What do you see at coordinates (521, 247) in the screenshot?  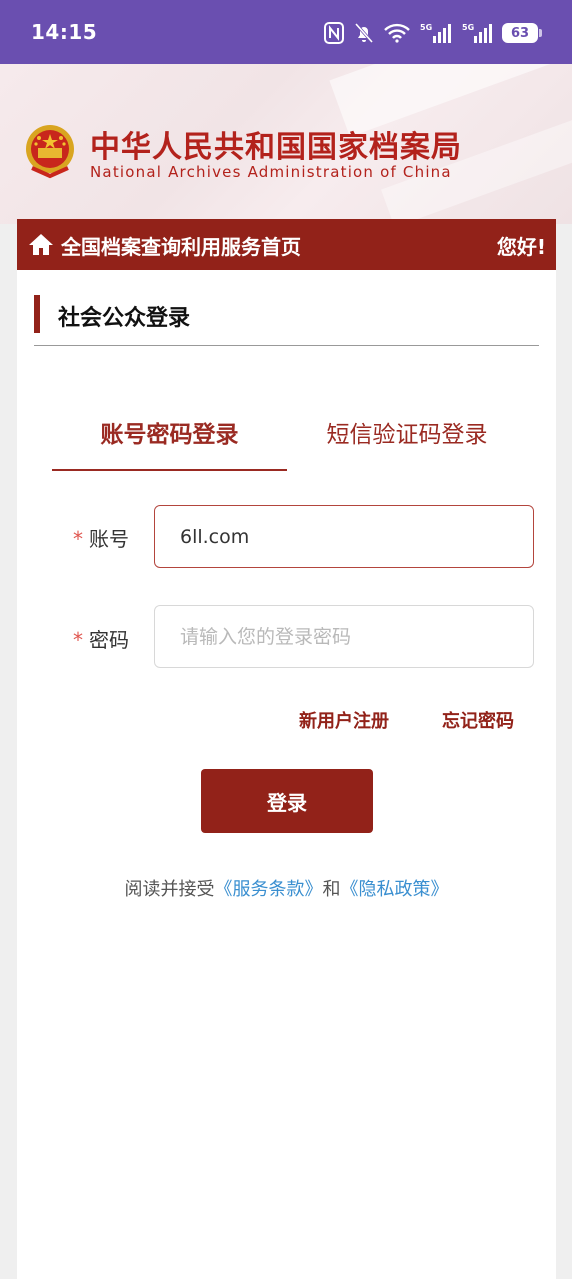 I see `nav-greeting: 您好!` at bounding box center [521, 247].